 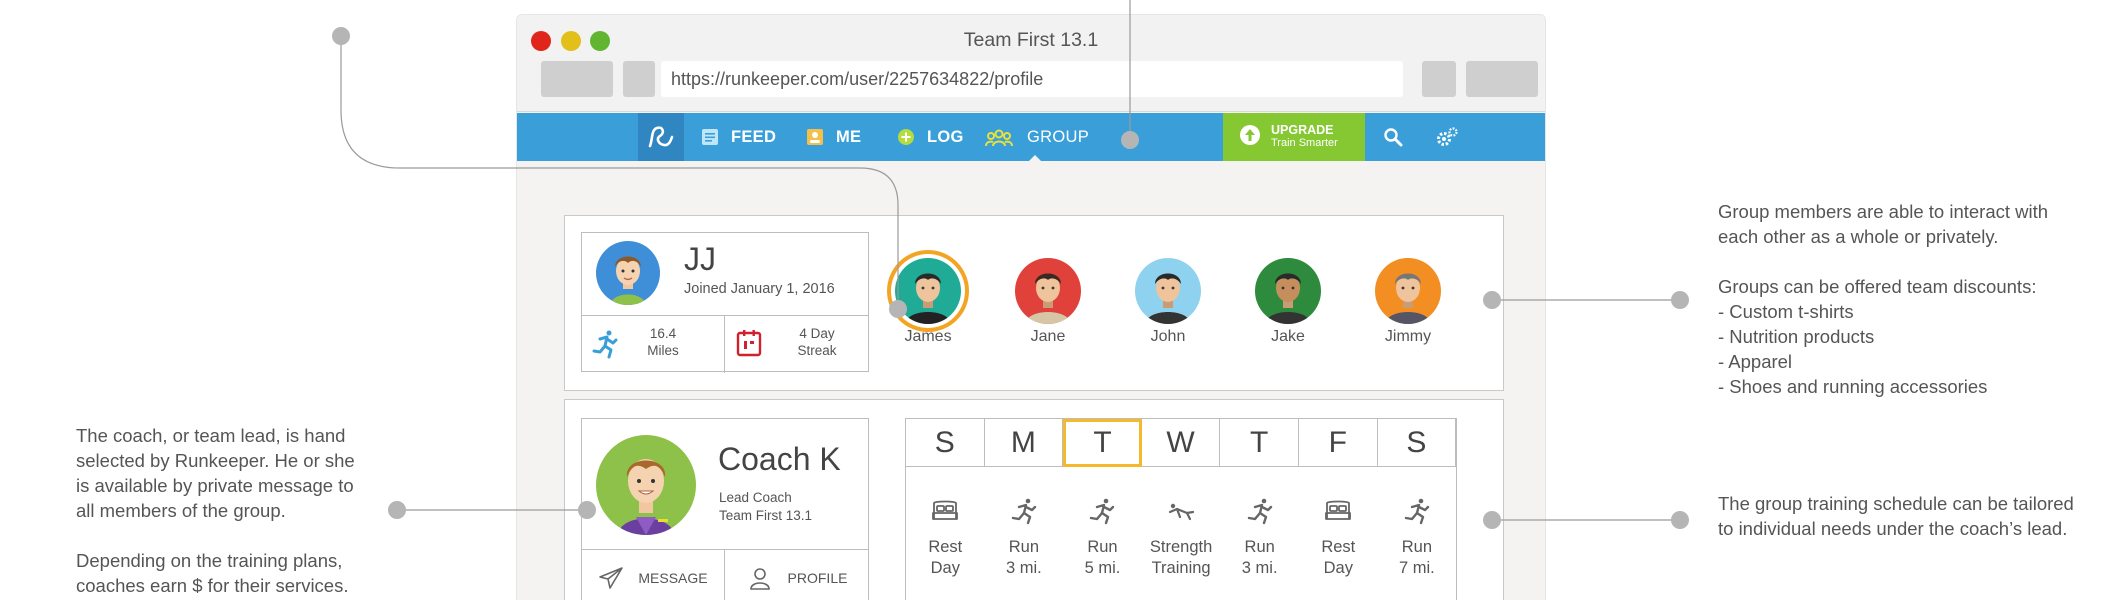 I want to click on day-header: M, so click(x=1024, y=443).